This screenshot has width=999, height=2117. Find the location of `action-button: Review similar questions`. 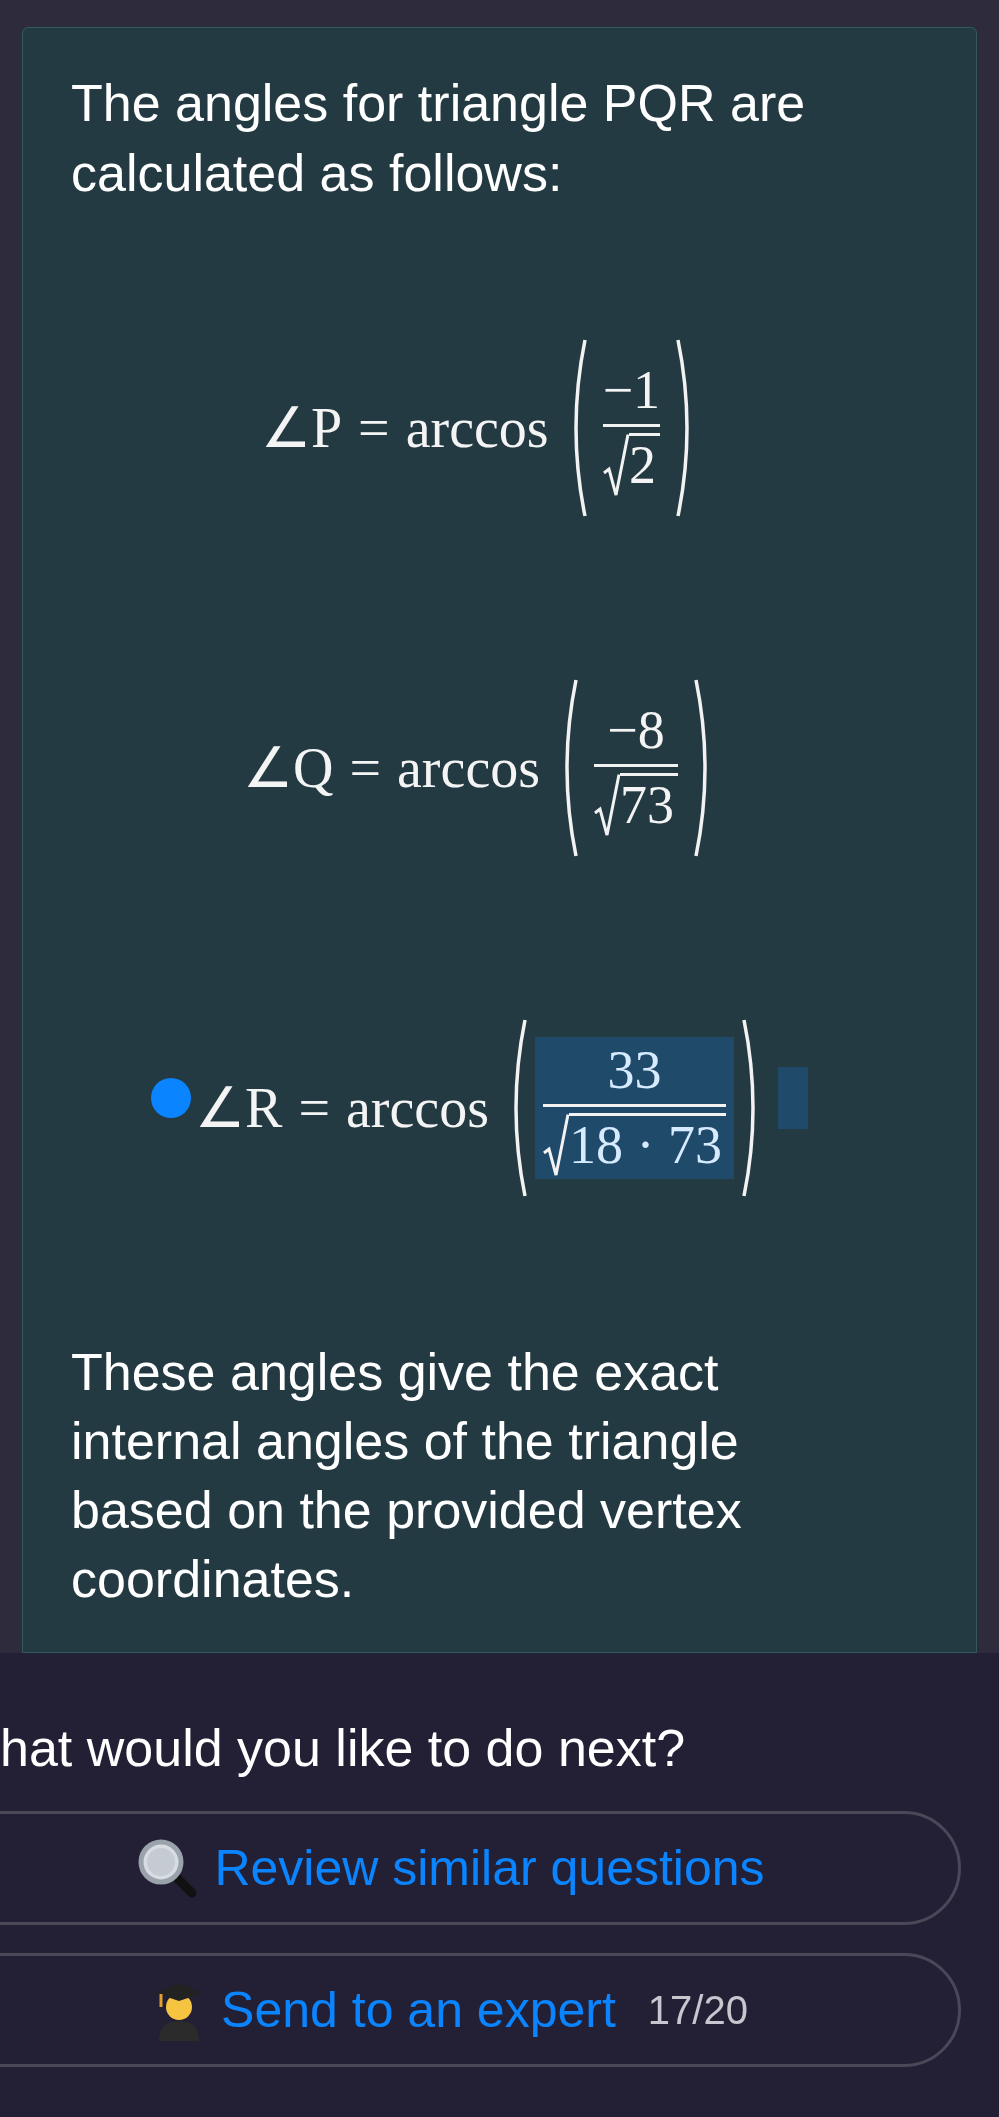

action-button: Review similar questions is located at coordinates (480, 1868).